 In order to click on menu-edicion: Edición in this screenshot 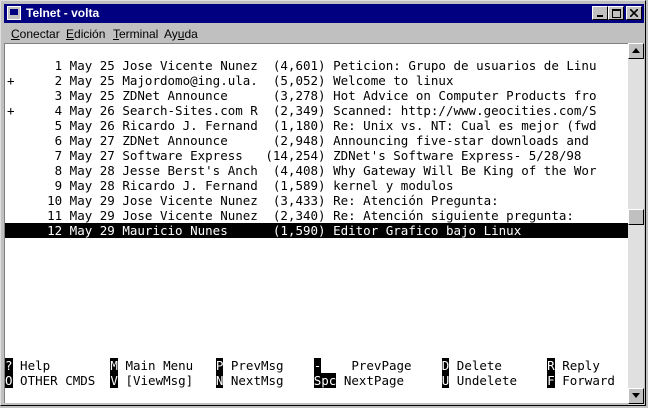, I will do `click(85, 34)`.